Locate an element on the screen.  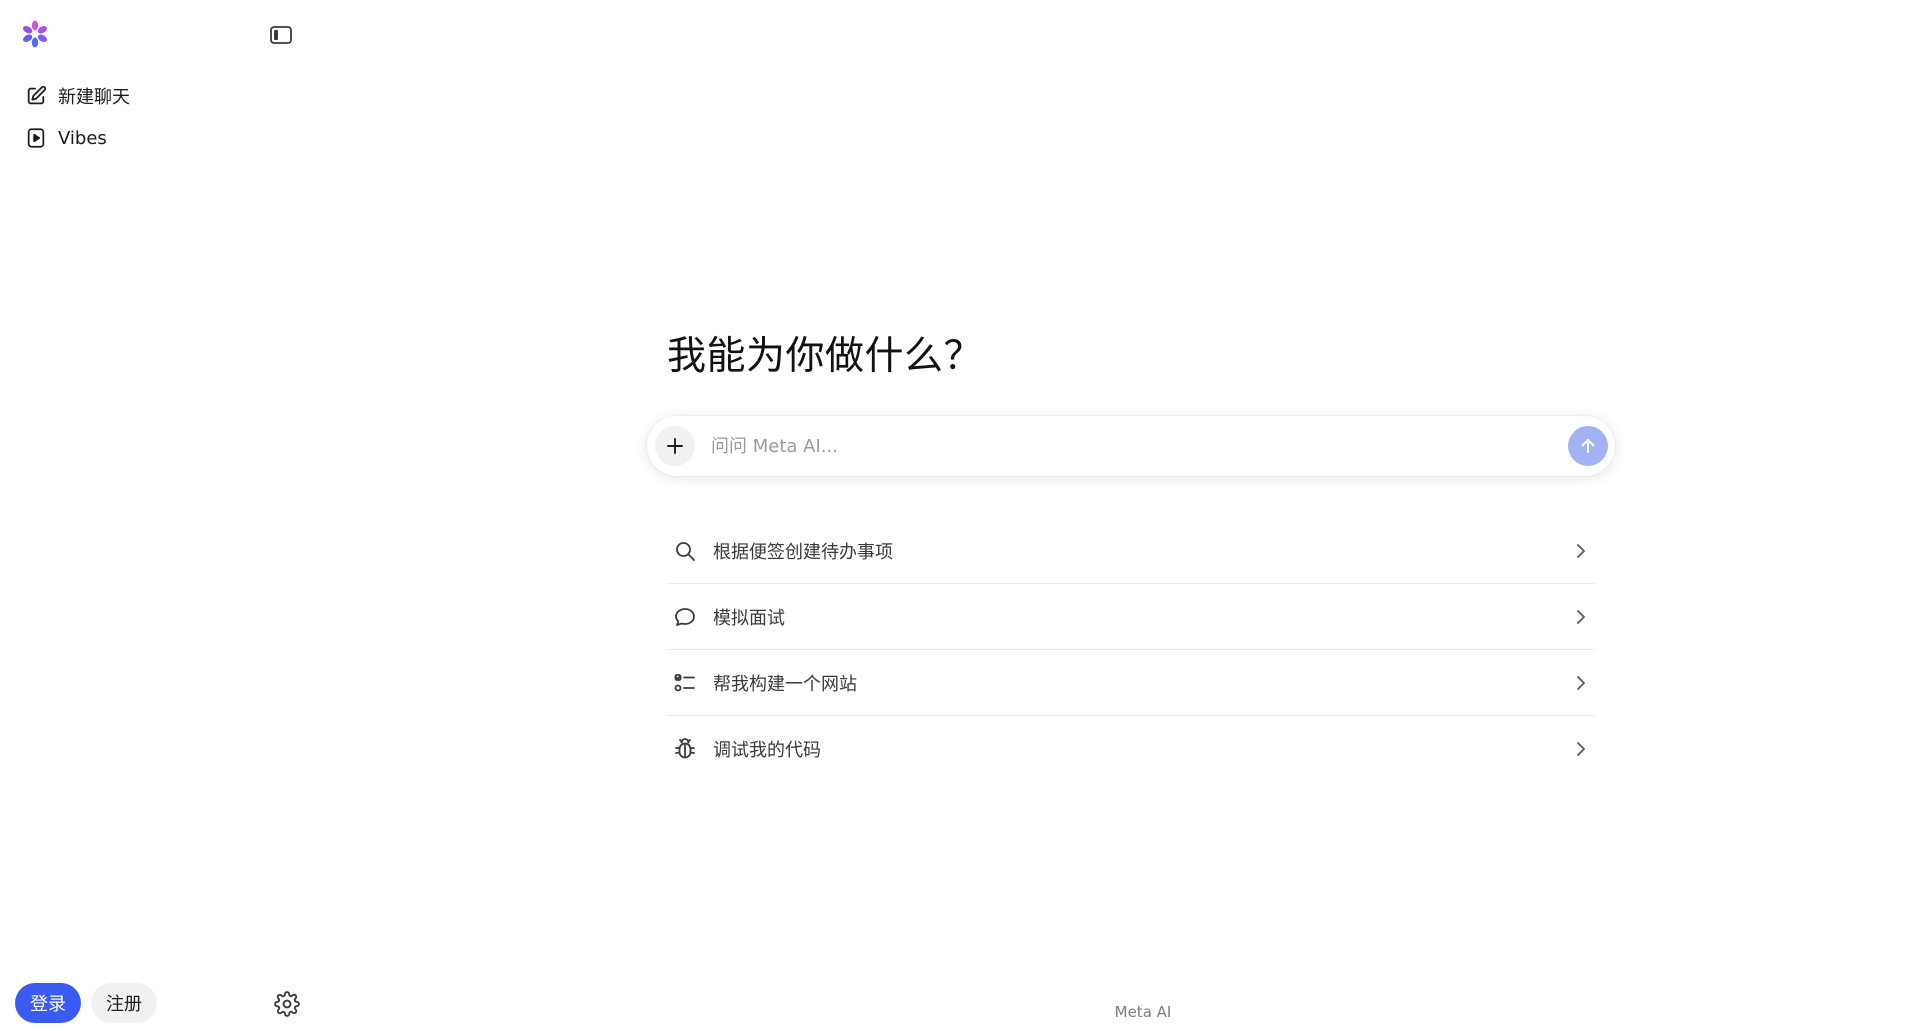
suggestion-item-todo: 根据便签创建待办事项 is located at coordinates (1131, 551).